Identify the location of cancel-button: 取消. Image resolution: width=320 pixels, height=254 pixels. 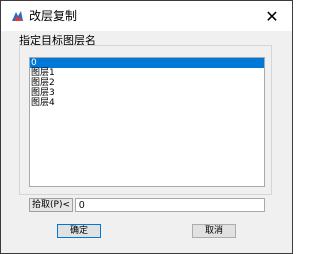
(214, 231).